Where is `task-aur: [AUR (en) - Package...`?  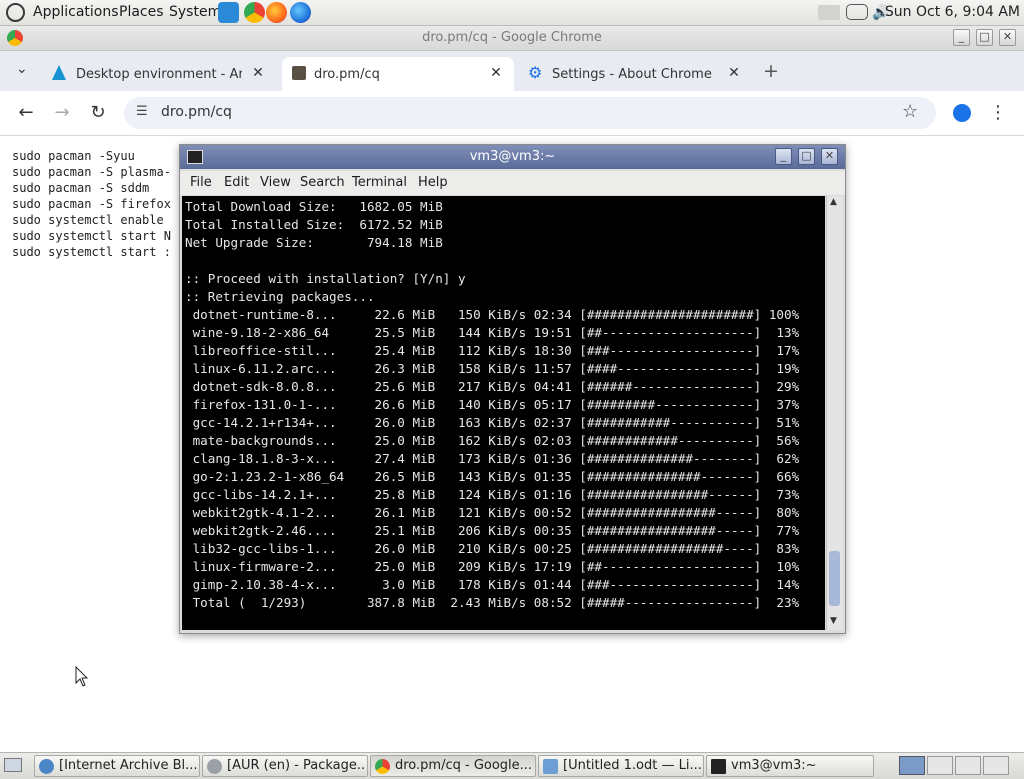
task-aur: [AUR (en) - Package... is located at coordinates (285, 766).